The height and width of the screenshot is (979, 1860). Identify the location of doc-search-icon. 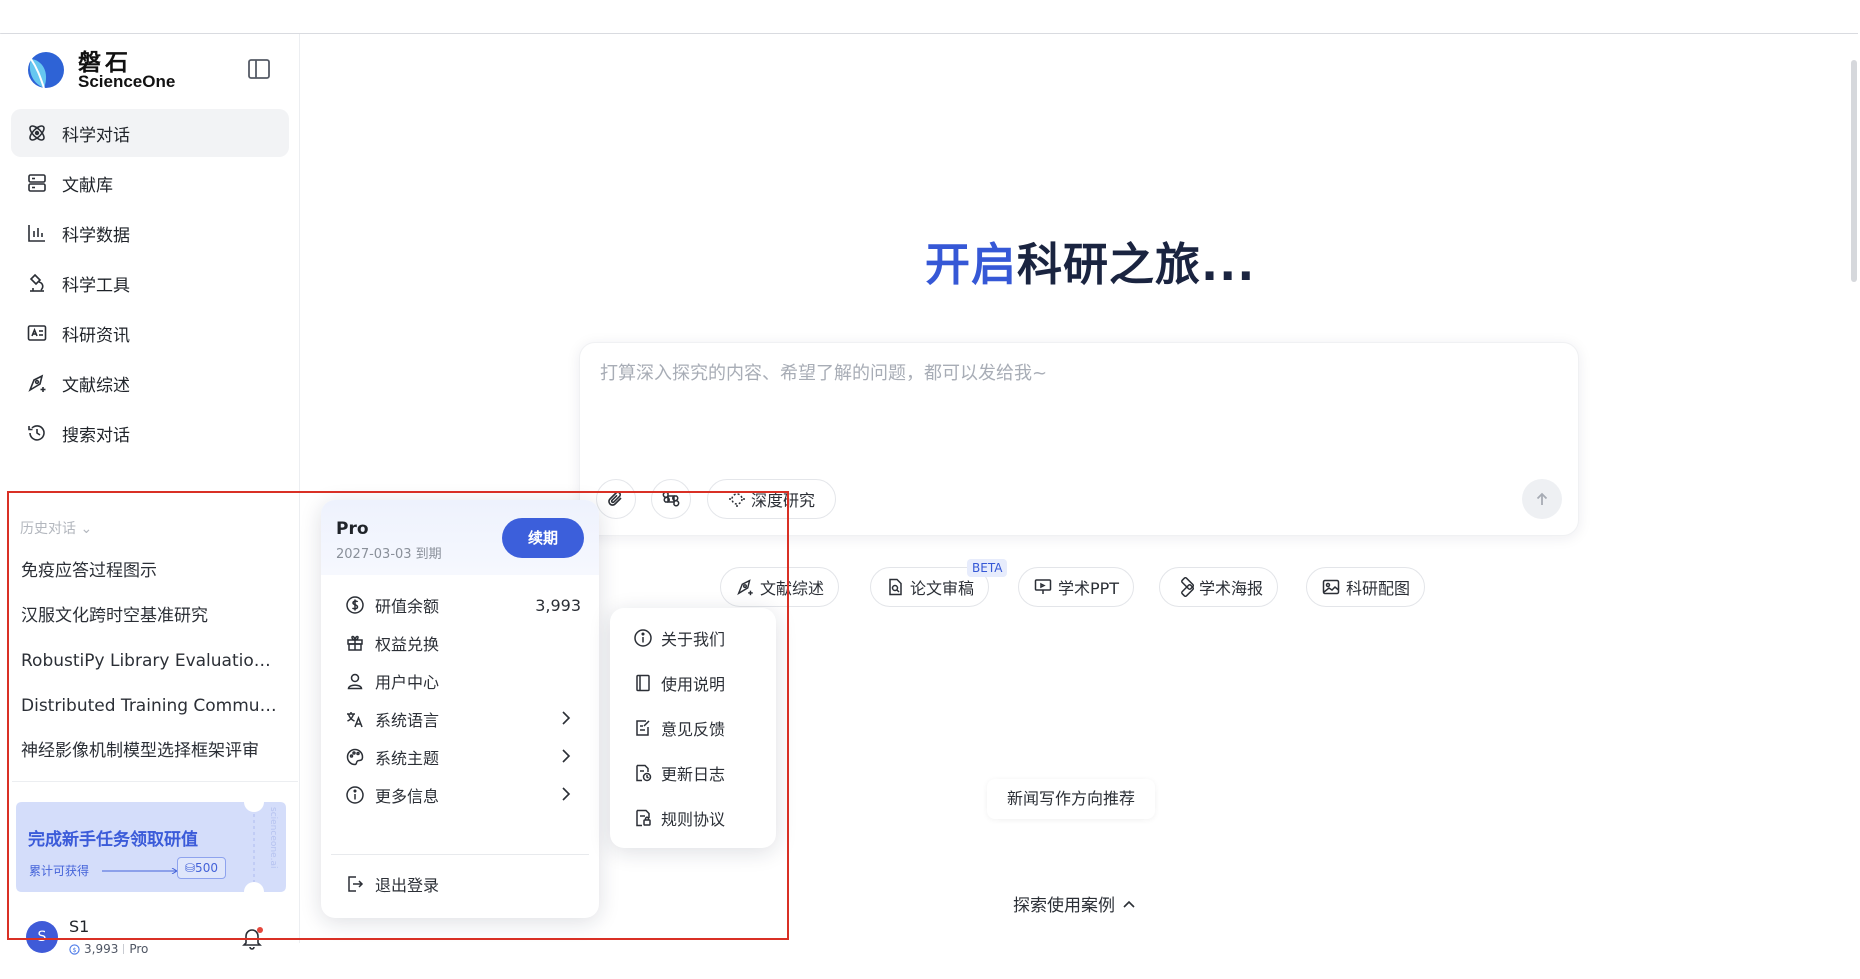
(895, 587).